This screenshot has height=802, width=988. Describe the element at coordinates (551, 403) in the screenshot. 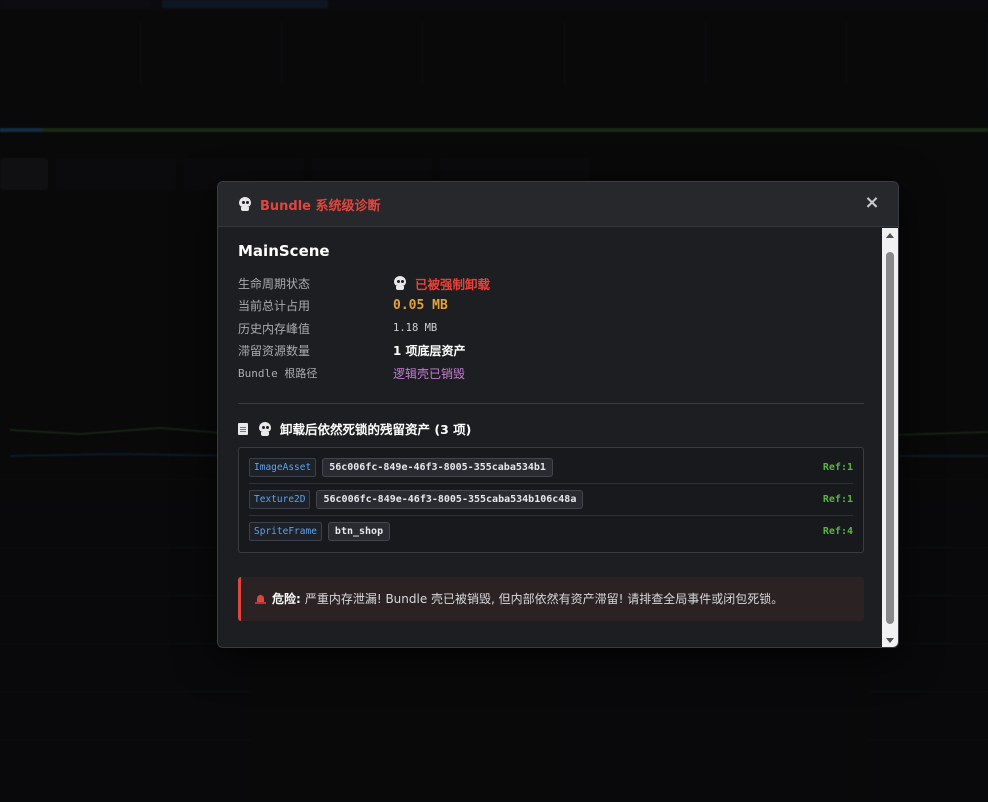

I see `section-divider` at that location.